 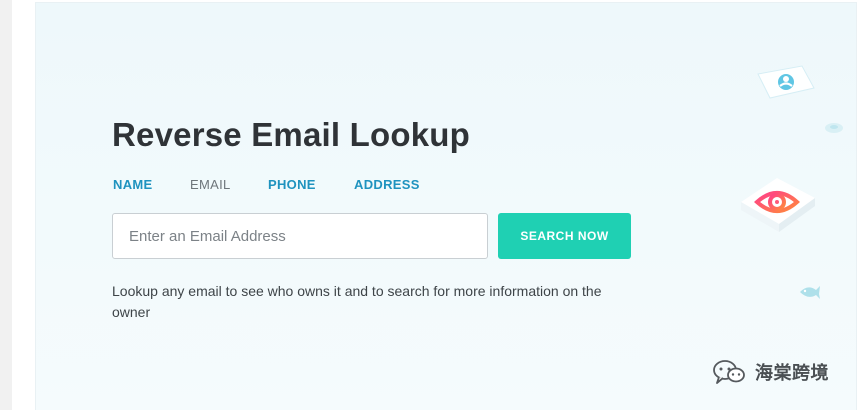 I want to click on left-gutter, so click(x=6, y=205).